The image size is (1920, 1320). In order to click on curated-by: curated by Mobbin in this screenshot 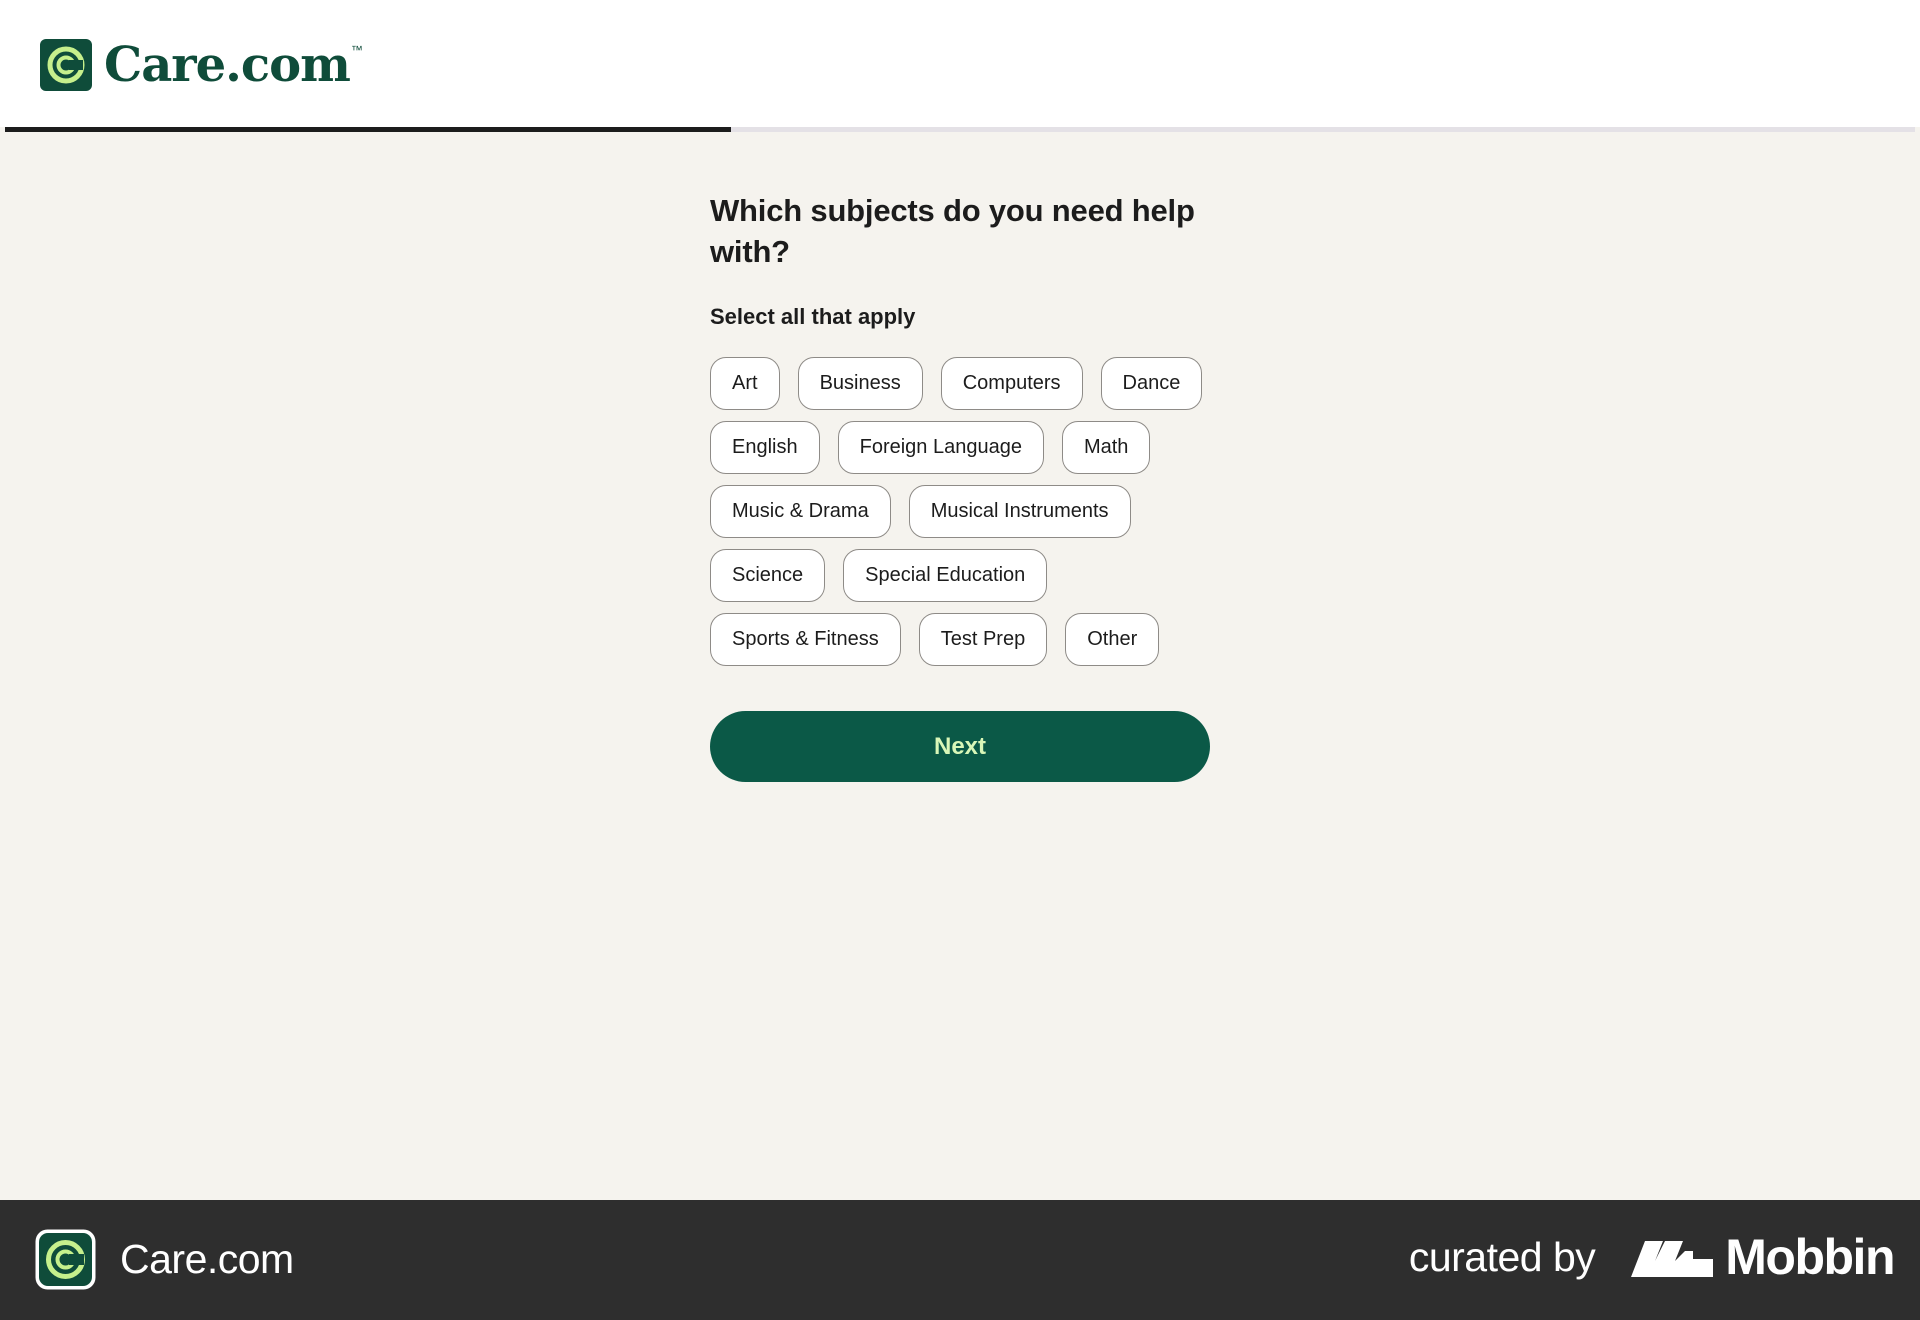, I will do `click(1652, 1257)`.